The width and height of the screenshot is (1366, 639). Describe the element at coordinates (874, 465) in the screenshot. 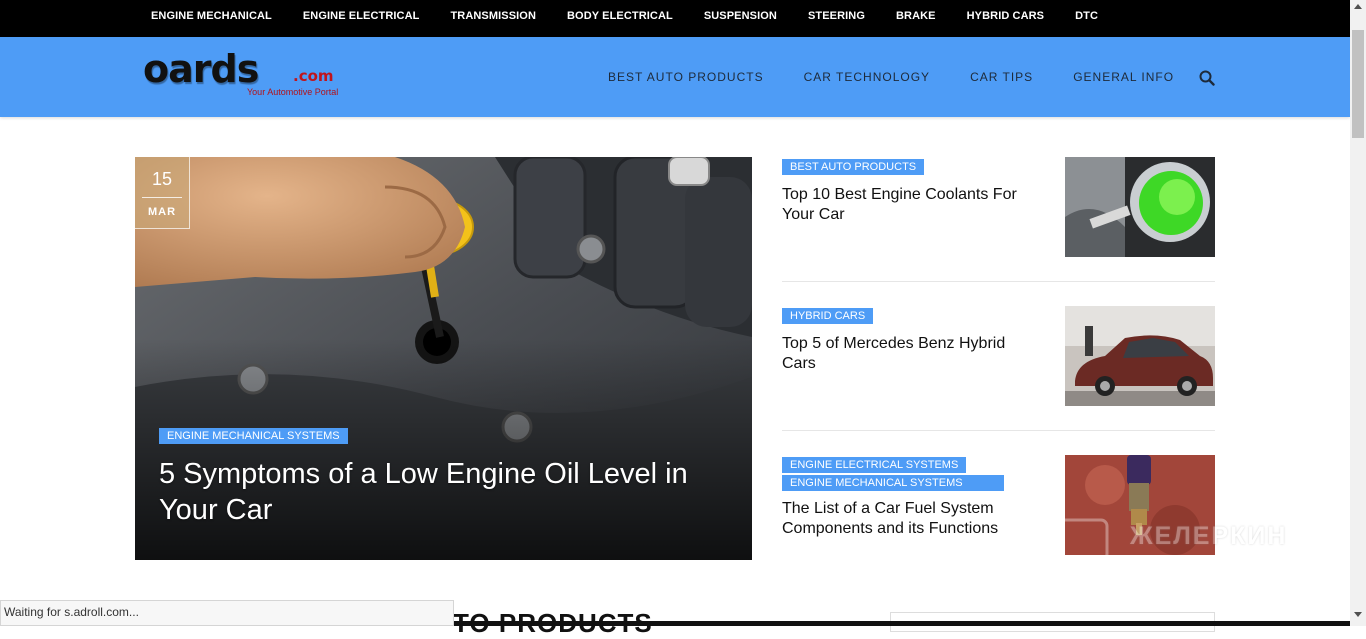

I see `category-badge: ENGINE ELECTRICAL SYSTEMS` at that location.